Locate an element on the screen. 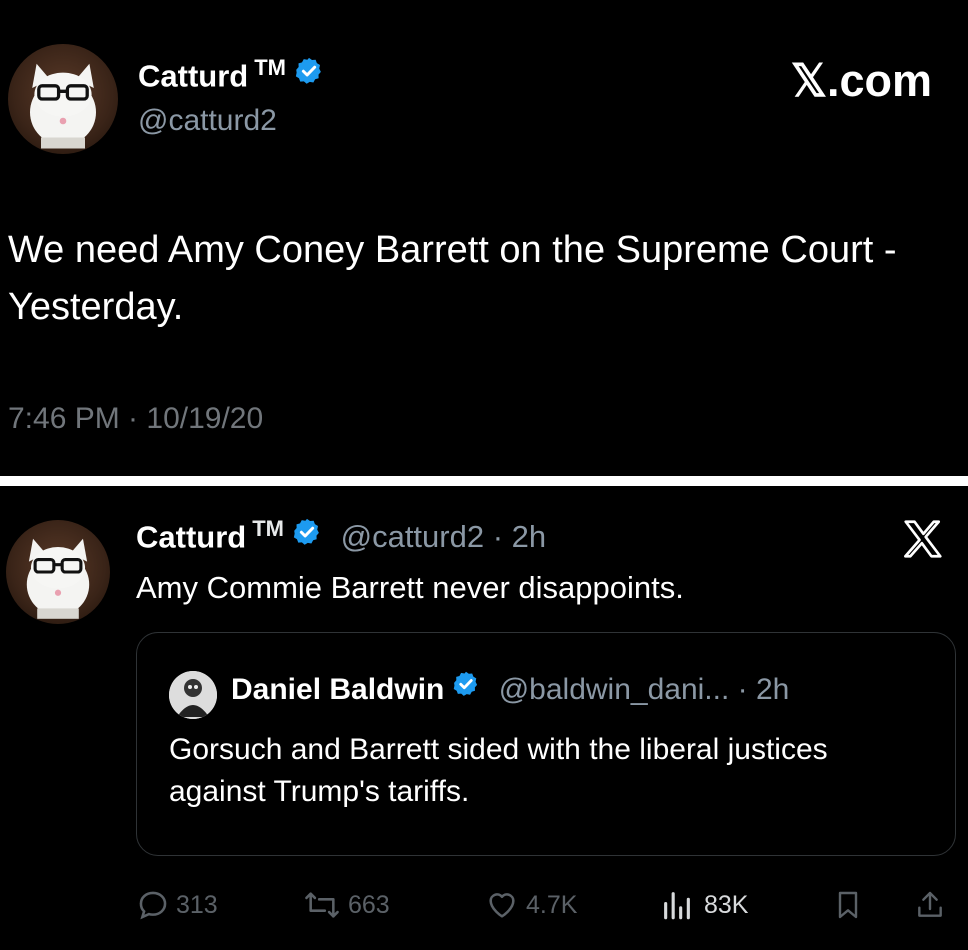 Image resolution: width=968 pixels, height=950 pixels. repost-icon is located at coordinates (322, 905).